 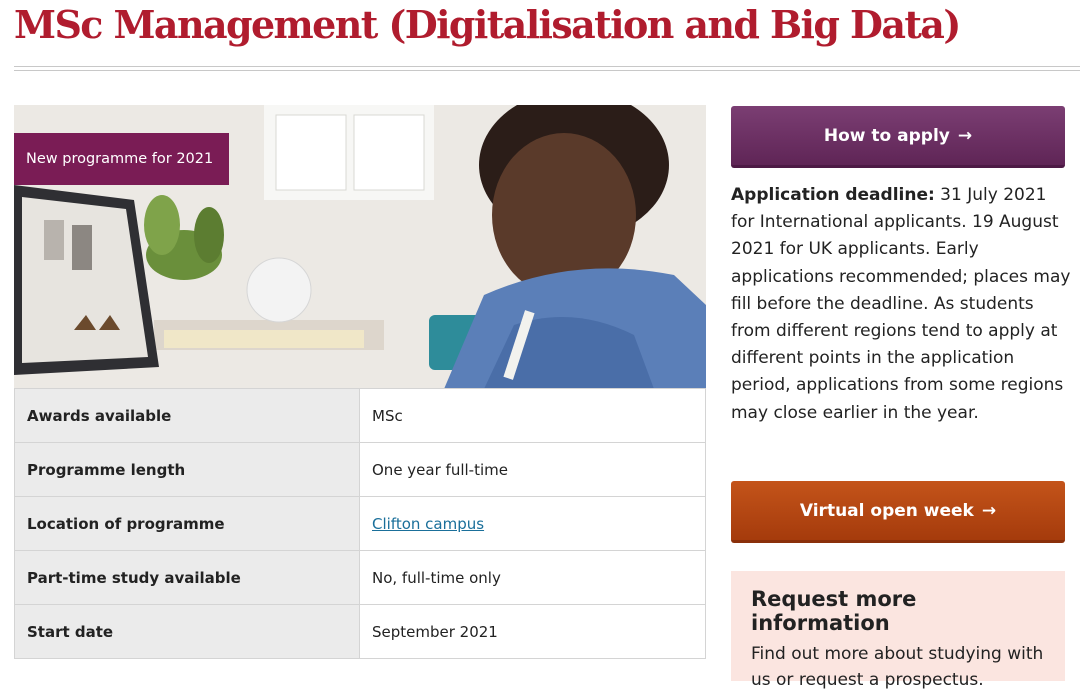 What do you see at coordinates (834, 611) in the screenshot?
I see `request-info-heading: Request more information` at bounding box center [834, 611].